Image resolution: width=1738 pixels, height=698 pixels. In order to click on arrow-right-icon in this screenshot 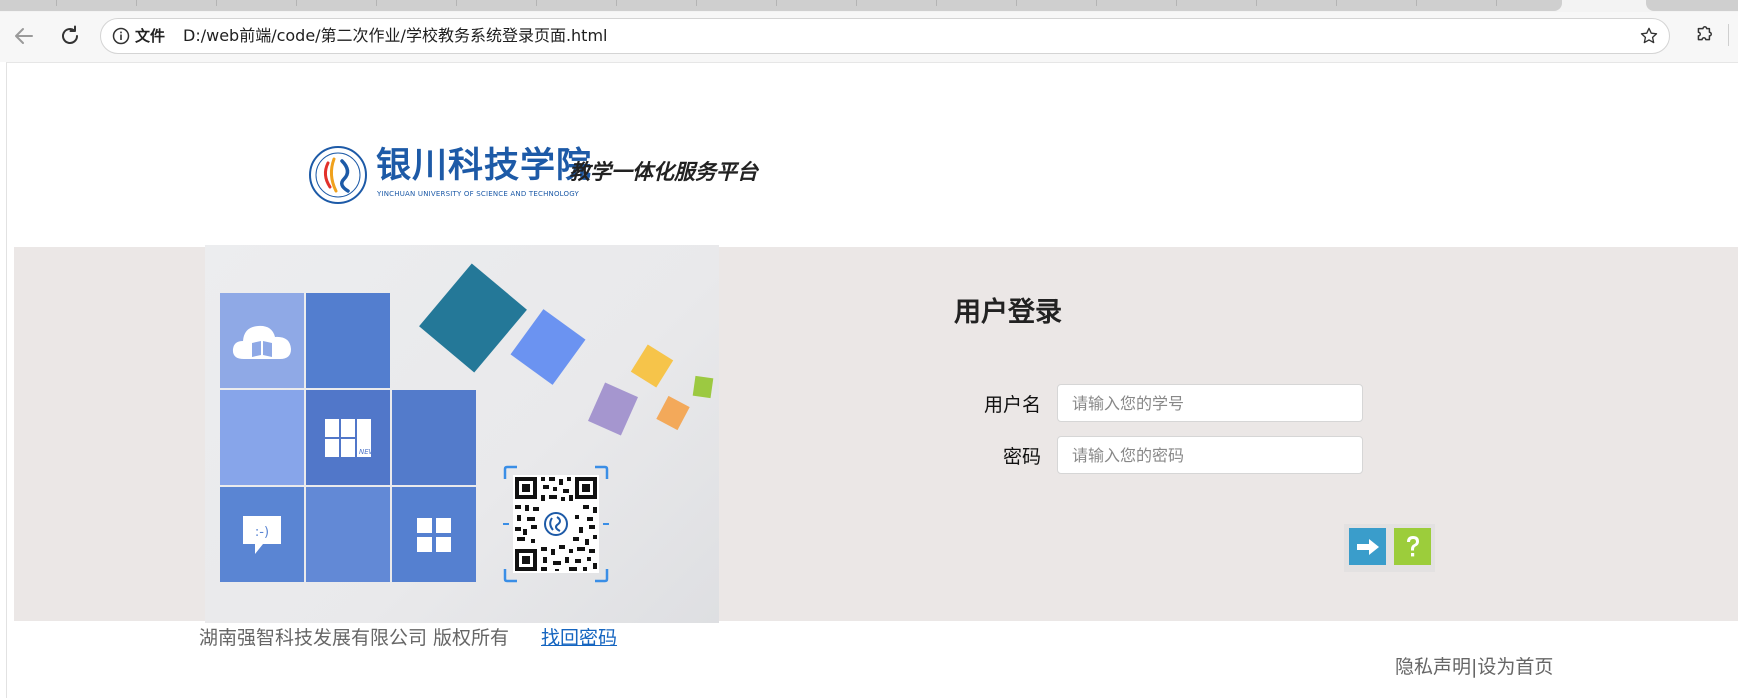, I will do `click(1367, 546)`.